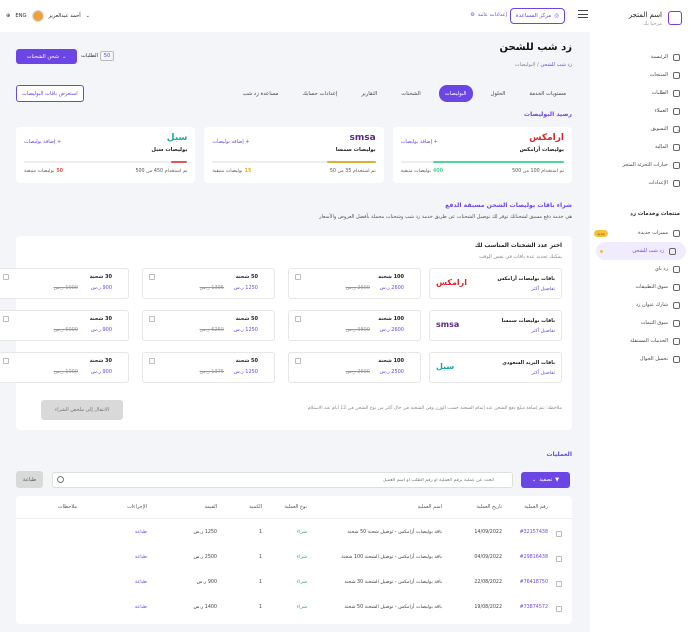 This screenshot has height=632, width=690. What do you see at coordinates (357, 330) in the screenshot?
I see `package-old-price: 3800 ر.س` at bounding box center [357, 330].